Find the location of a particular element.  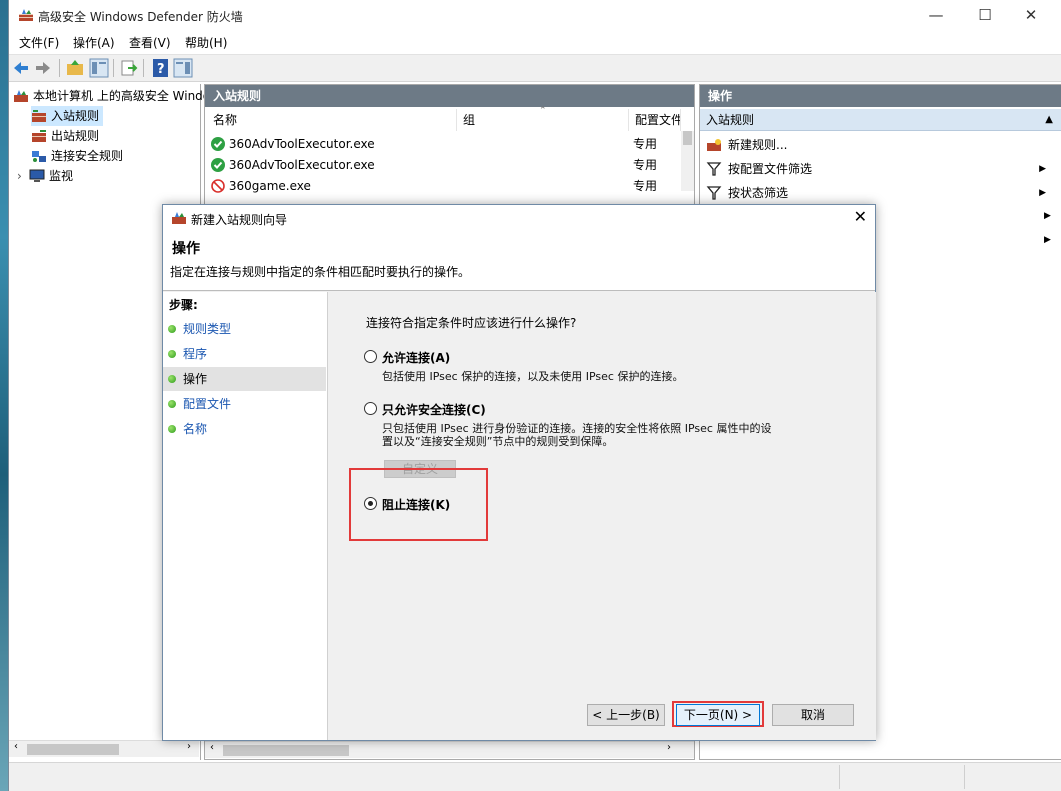

toolbar-separator is located at coordinates (113, 68).